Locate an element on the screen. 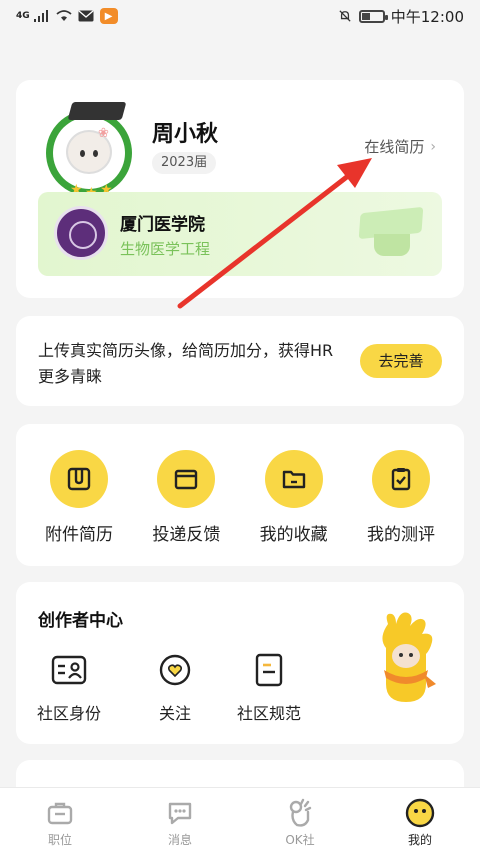 This screenshot has width=480, height=853. nav-ok-community: OK社 is located at coordinates (300, 820).